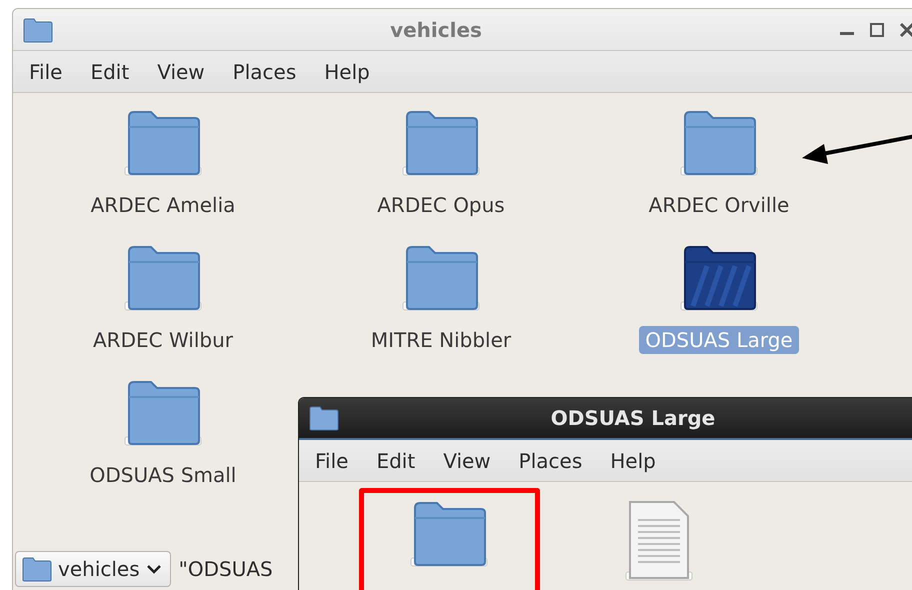  What do you see at coordinates (441, 205) in the screenshot?
I see `folder-label: ARDEC Opus` at bounding box center [441, 205].